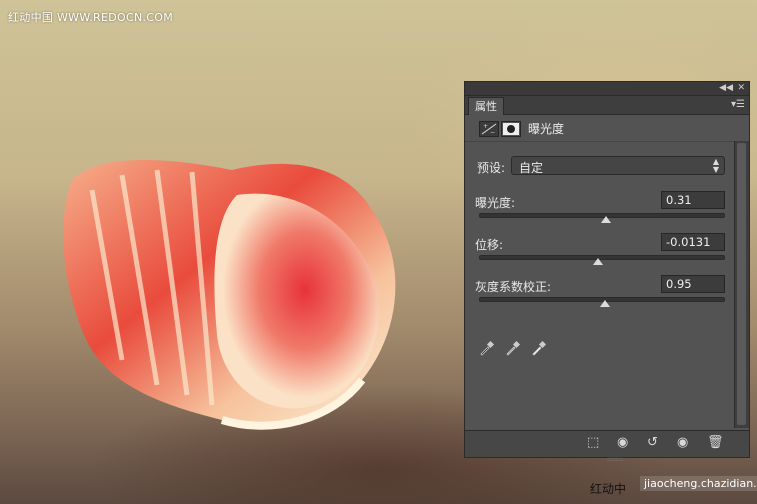 Image resolution: width=757 pixels, height=504 pixels. Describe the element at coordinates (652, 443) in the screenshot. I see `reset-icon: ↺` at that location.